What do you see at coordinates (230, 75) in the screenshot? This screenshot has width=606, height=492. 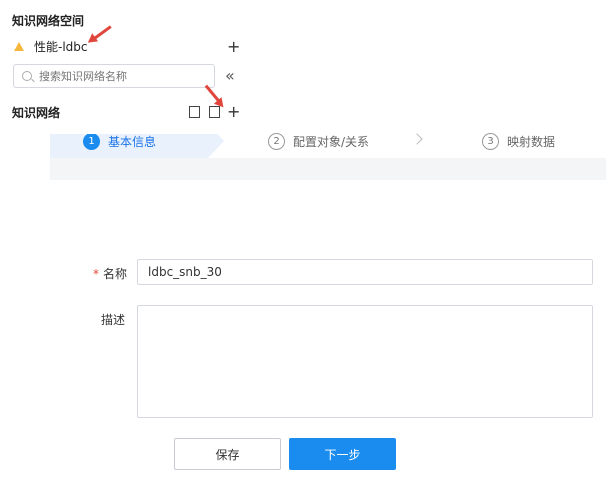 I see `collapse-panel-icon: «` at bounding box center [230, 75].